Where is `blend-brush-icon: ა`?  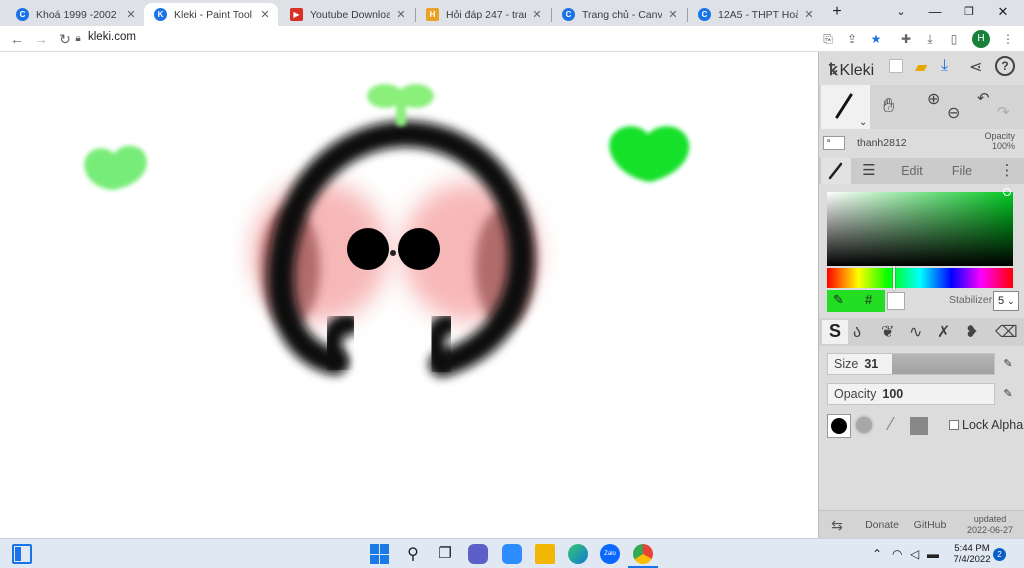
blend-brush-icon: ა is located at coordinates (857, 332).